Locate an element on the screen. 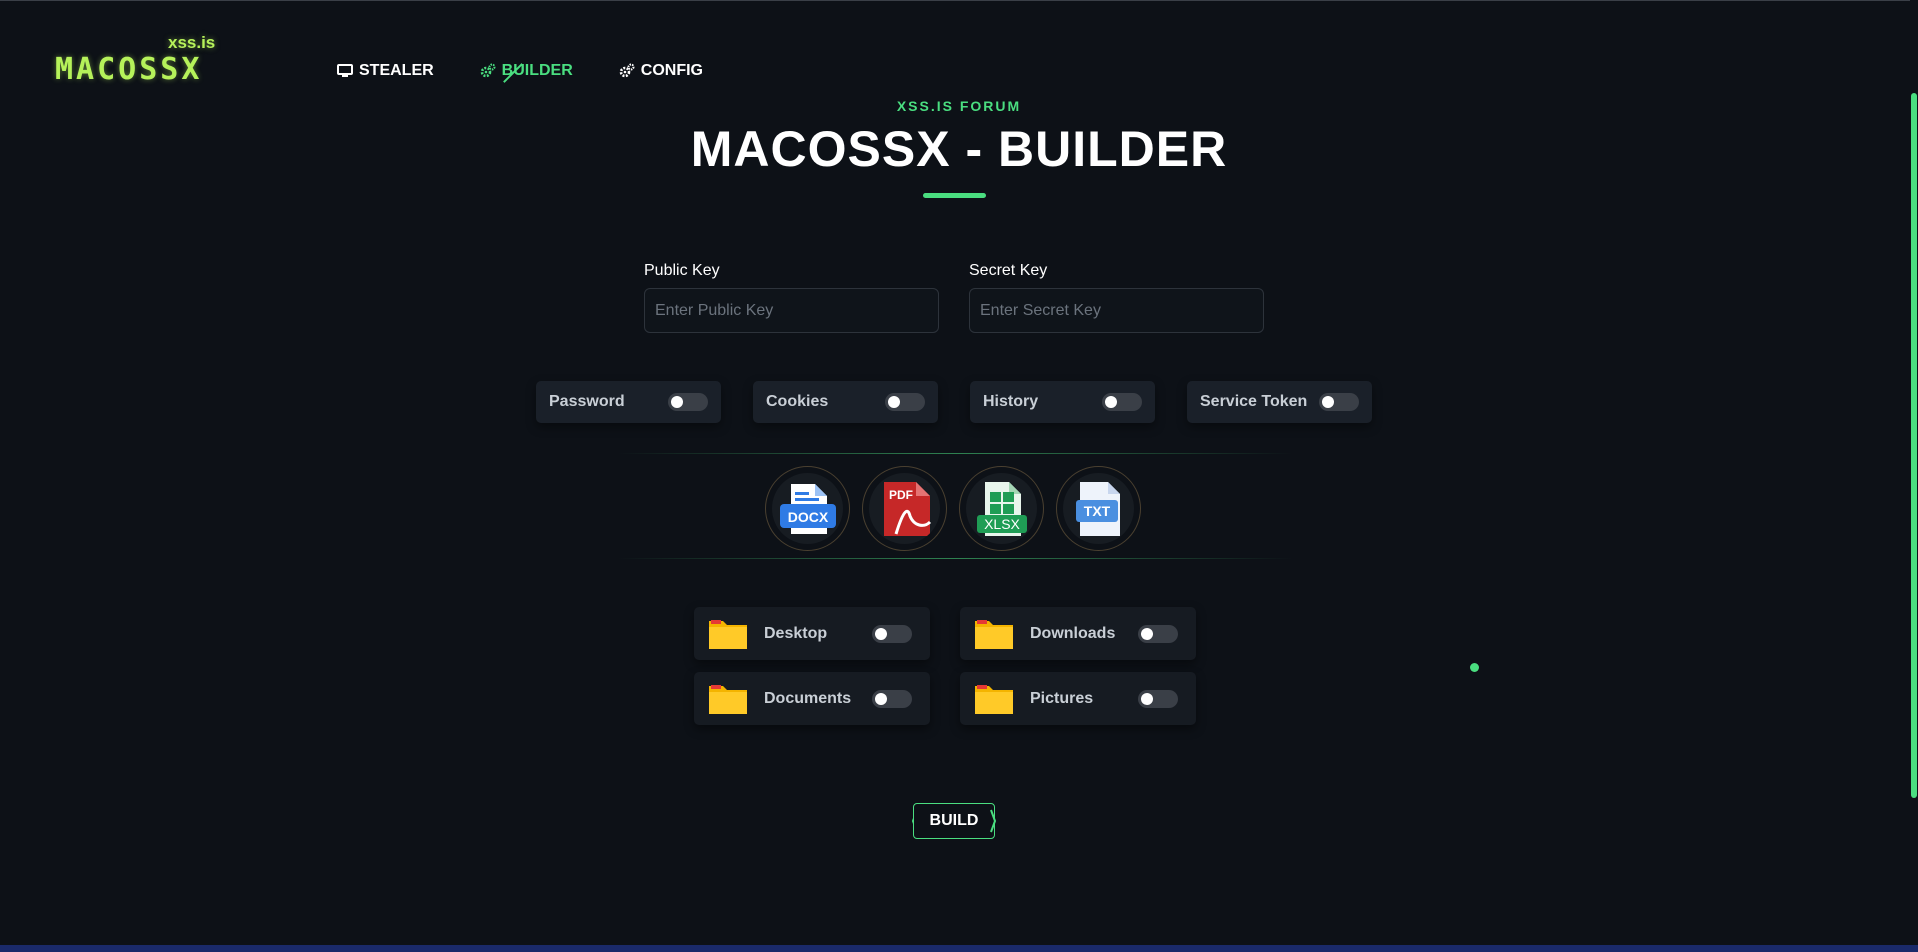 The image size is (1918, 952). status-dot is located at coordinates (1474, 667).